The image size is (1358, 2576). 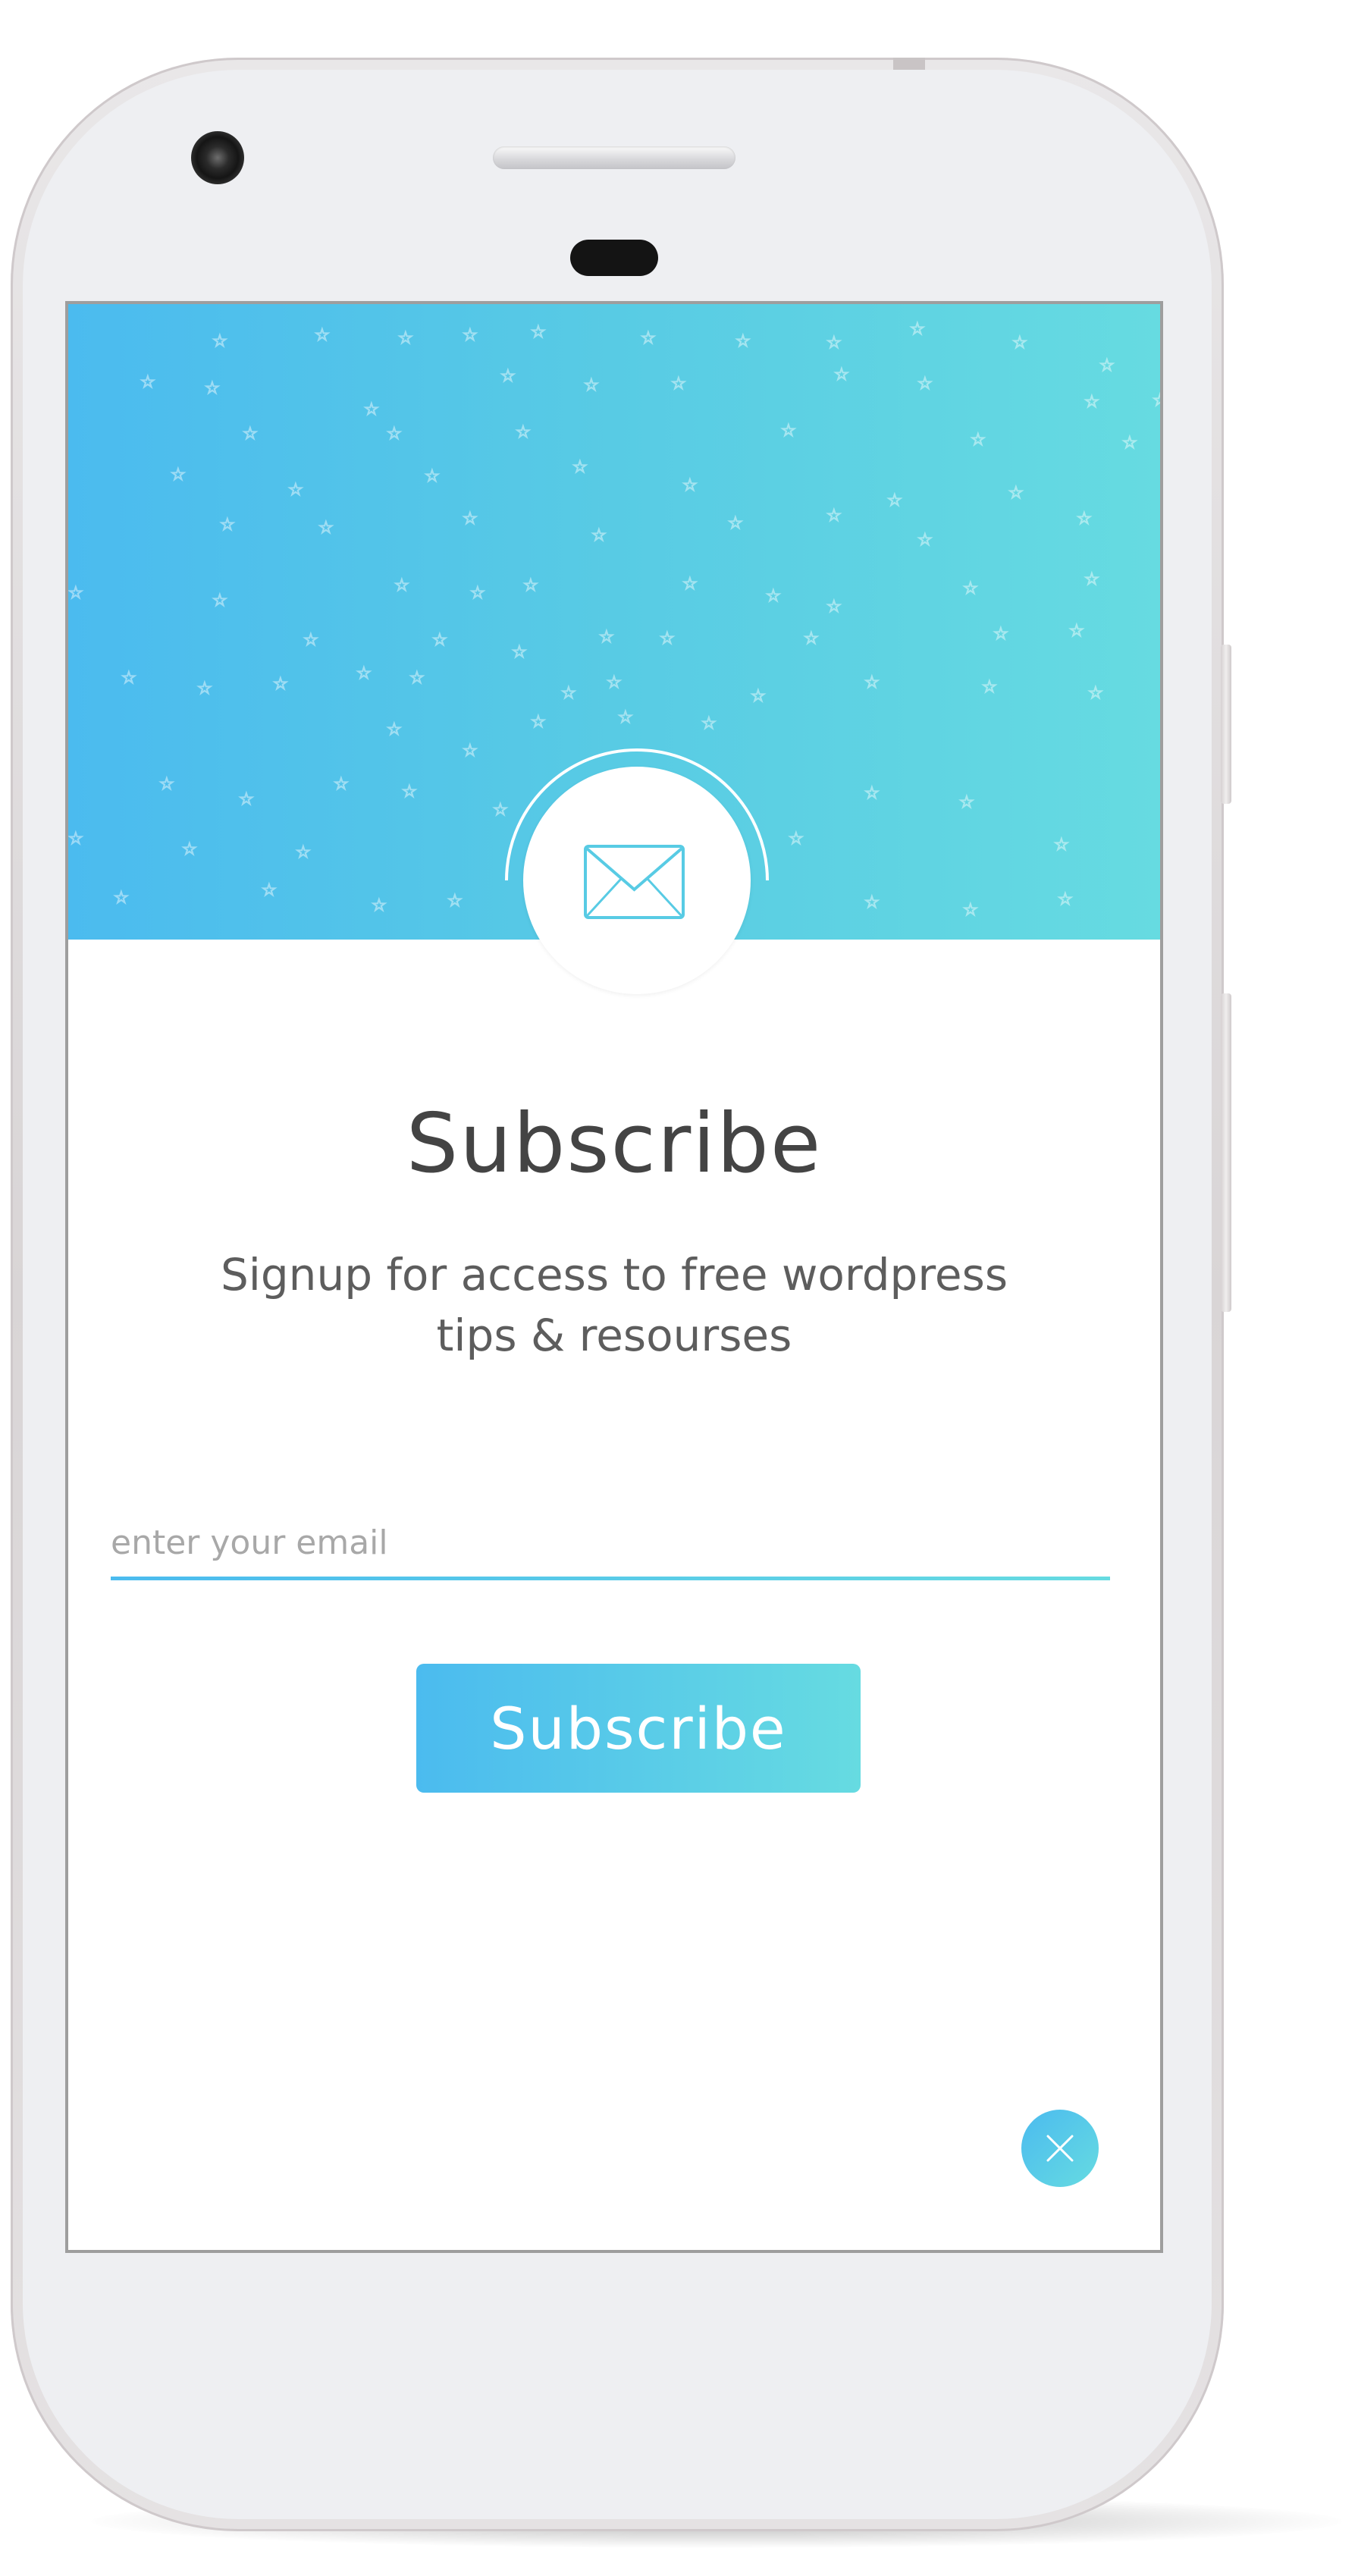 I want to click on close-icon, so click(x=1060, y=2148).